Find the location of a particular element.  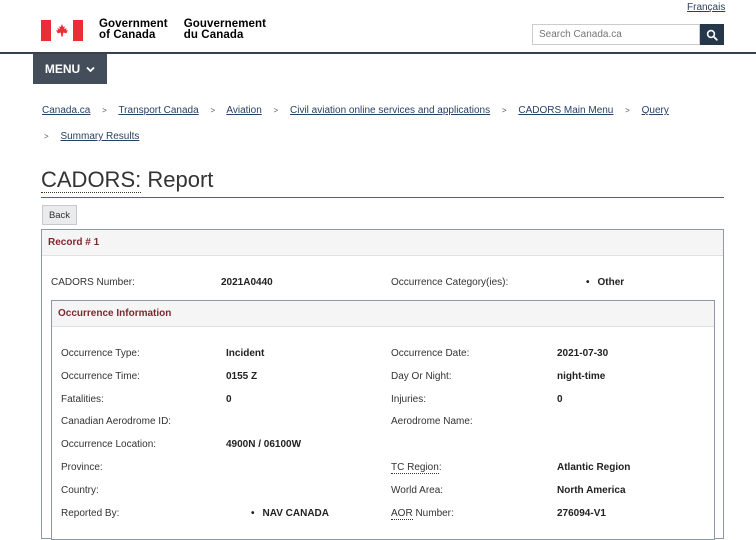

menu-button: MENU is located at coordinates (70, 69).